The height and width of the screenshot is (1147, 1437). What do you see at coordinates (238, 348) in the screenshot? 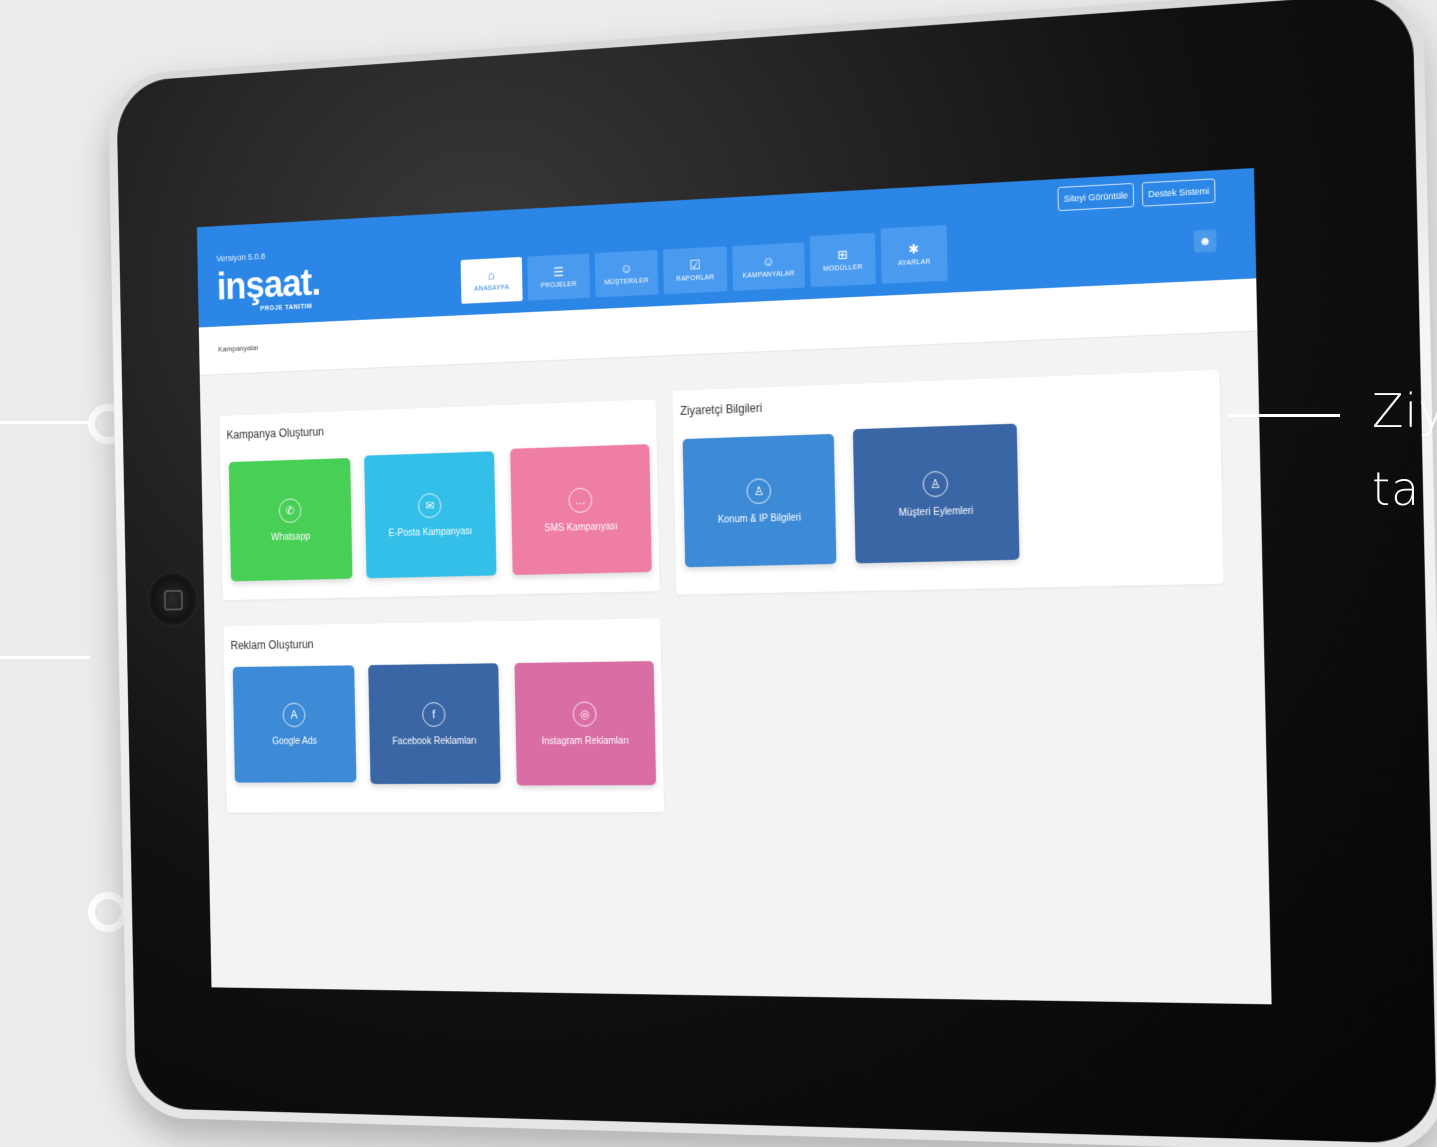
I see `breadcrumb: Kampanyalar` at bounding box center [238, 348].